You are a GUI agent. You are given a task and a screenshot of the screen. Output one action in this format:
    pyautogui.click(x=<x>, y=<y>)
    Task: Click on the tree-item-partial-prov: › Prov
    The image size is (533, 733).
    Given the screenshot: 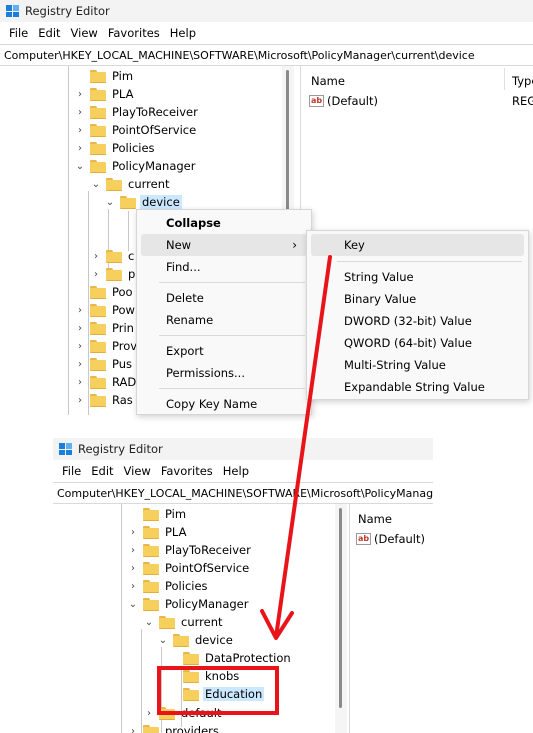 What is the action you would take?
    pyautogui.click(x=106, y=346)
    